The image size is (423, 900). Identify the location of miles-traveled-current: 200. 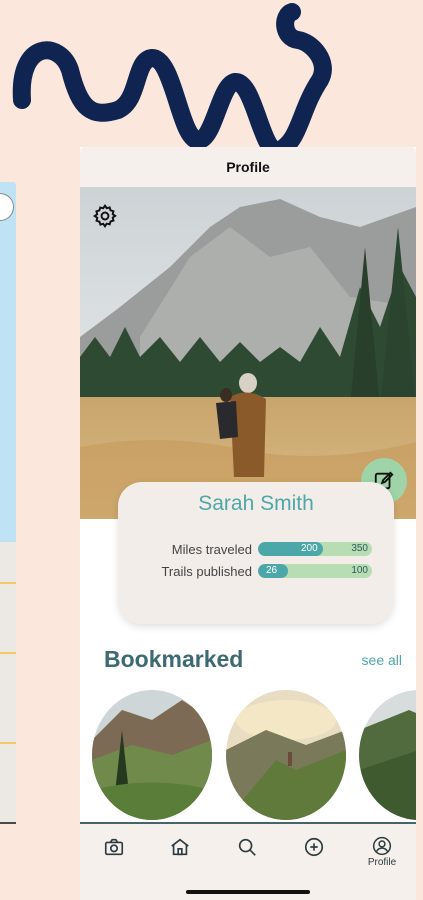
(309, 548).